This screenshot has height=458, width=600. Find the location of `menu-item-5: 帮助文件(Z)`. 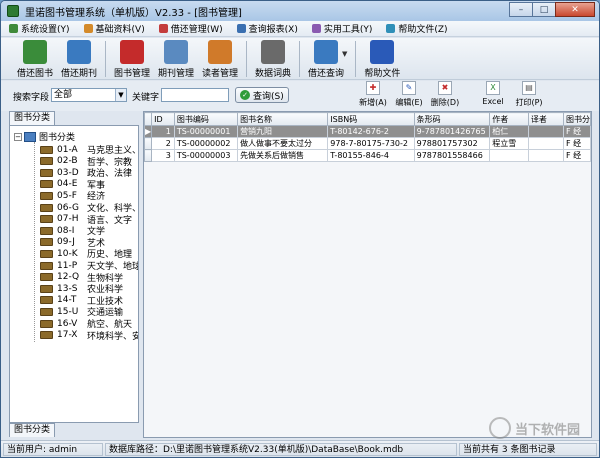

menu-item-5: 帮助文件(Z) is located at coordinates (417, 28).